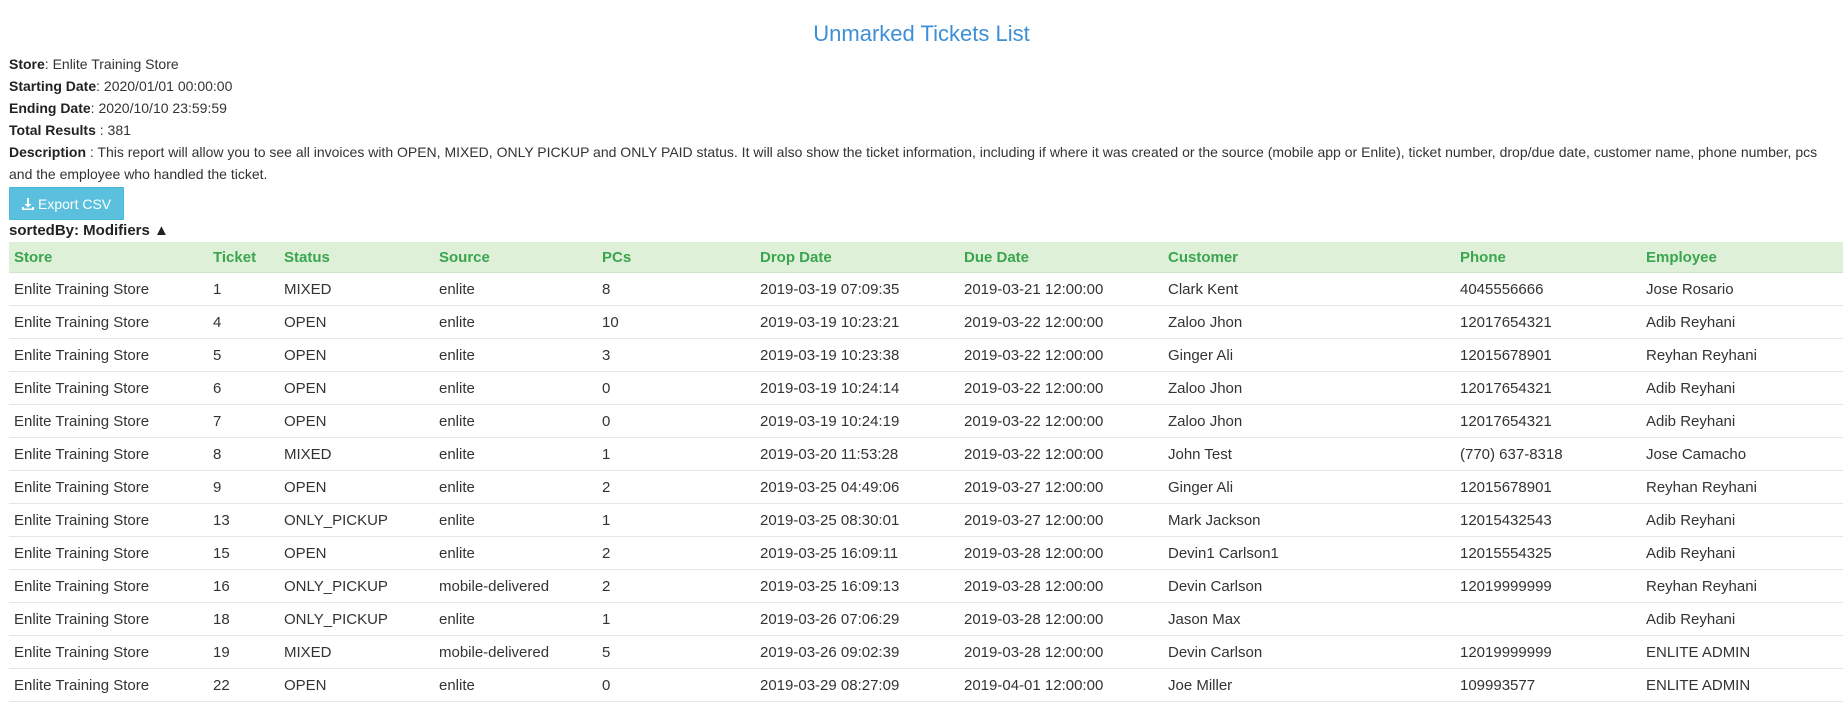  I want to click on cell-drop-date: 2019-03-19 07:09:35, so click(857, 289).